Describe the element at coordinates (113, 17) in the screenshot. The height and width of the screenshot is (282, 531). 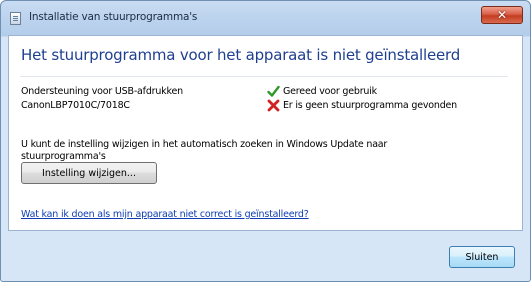
I see `window-title: Installatie van stuurprogramma's` at that location.